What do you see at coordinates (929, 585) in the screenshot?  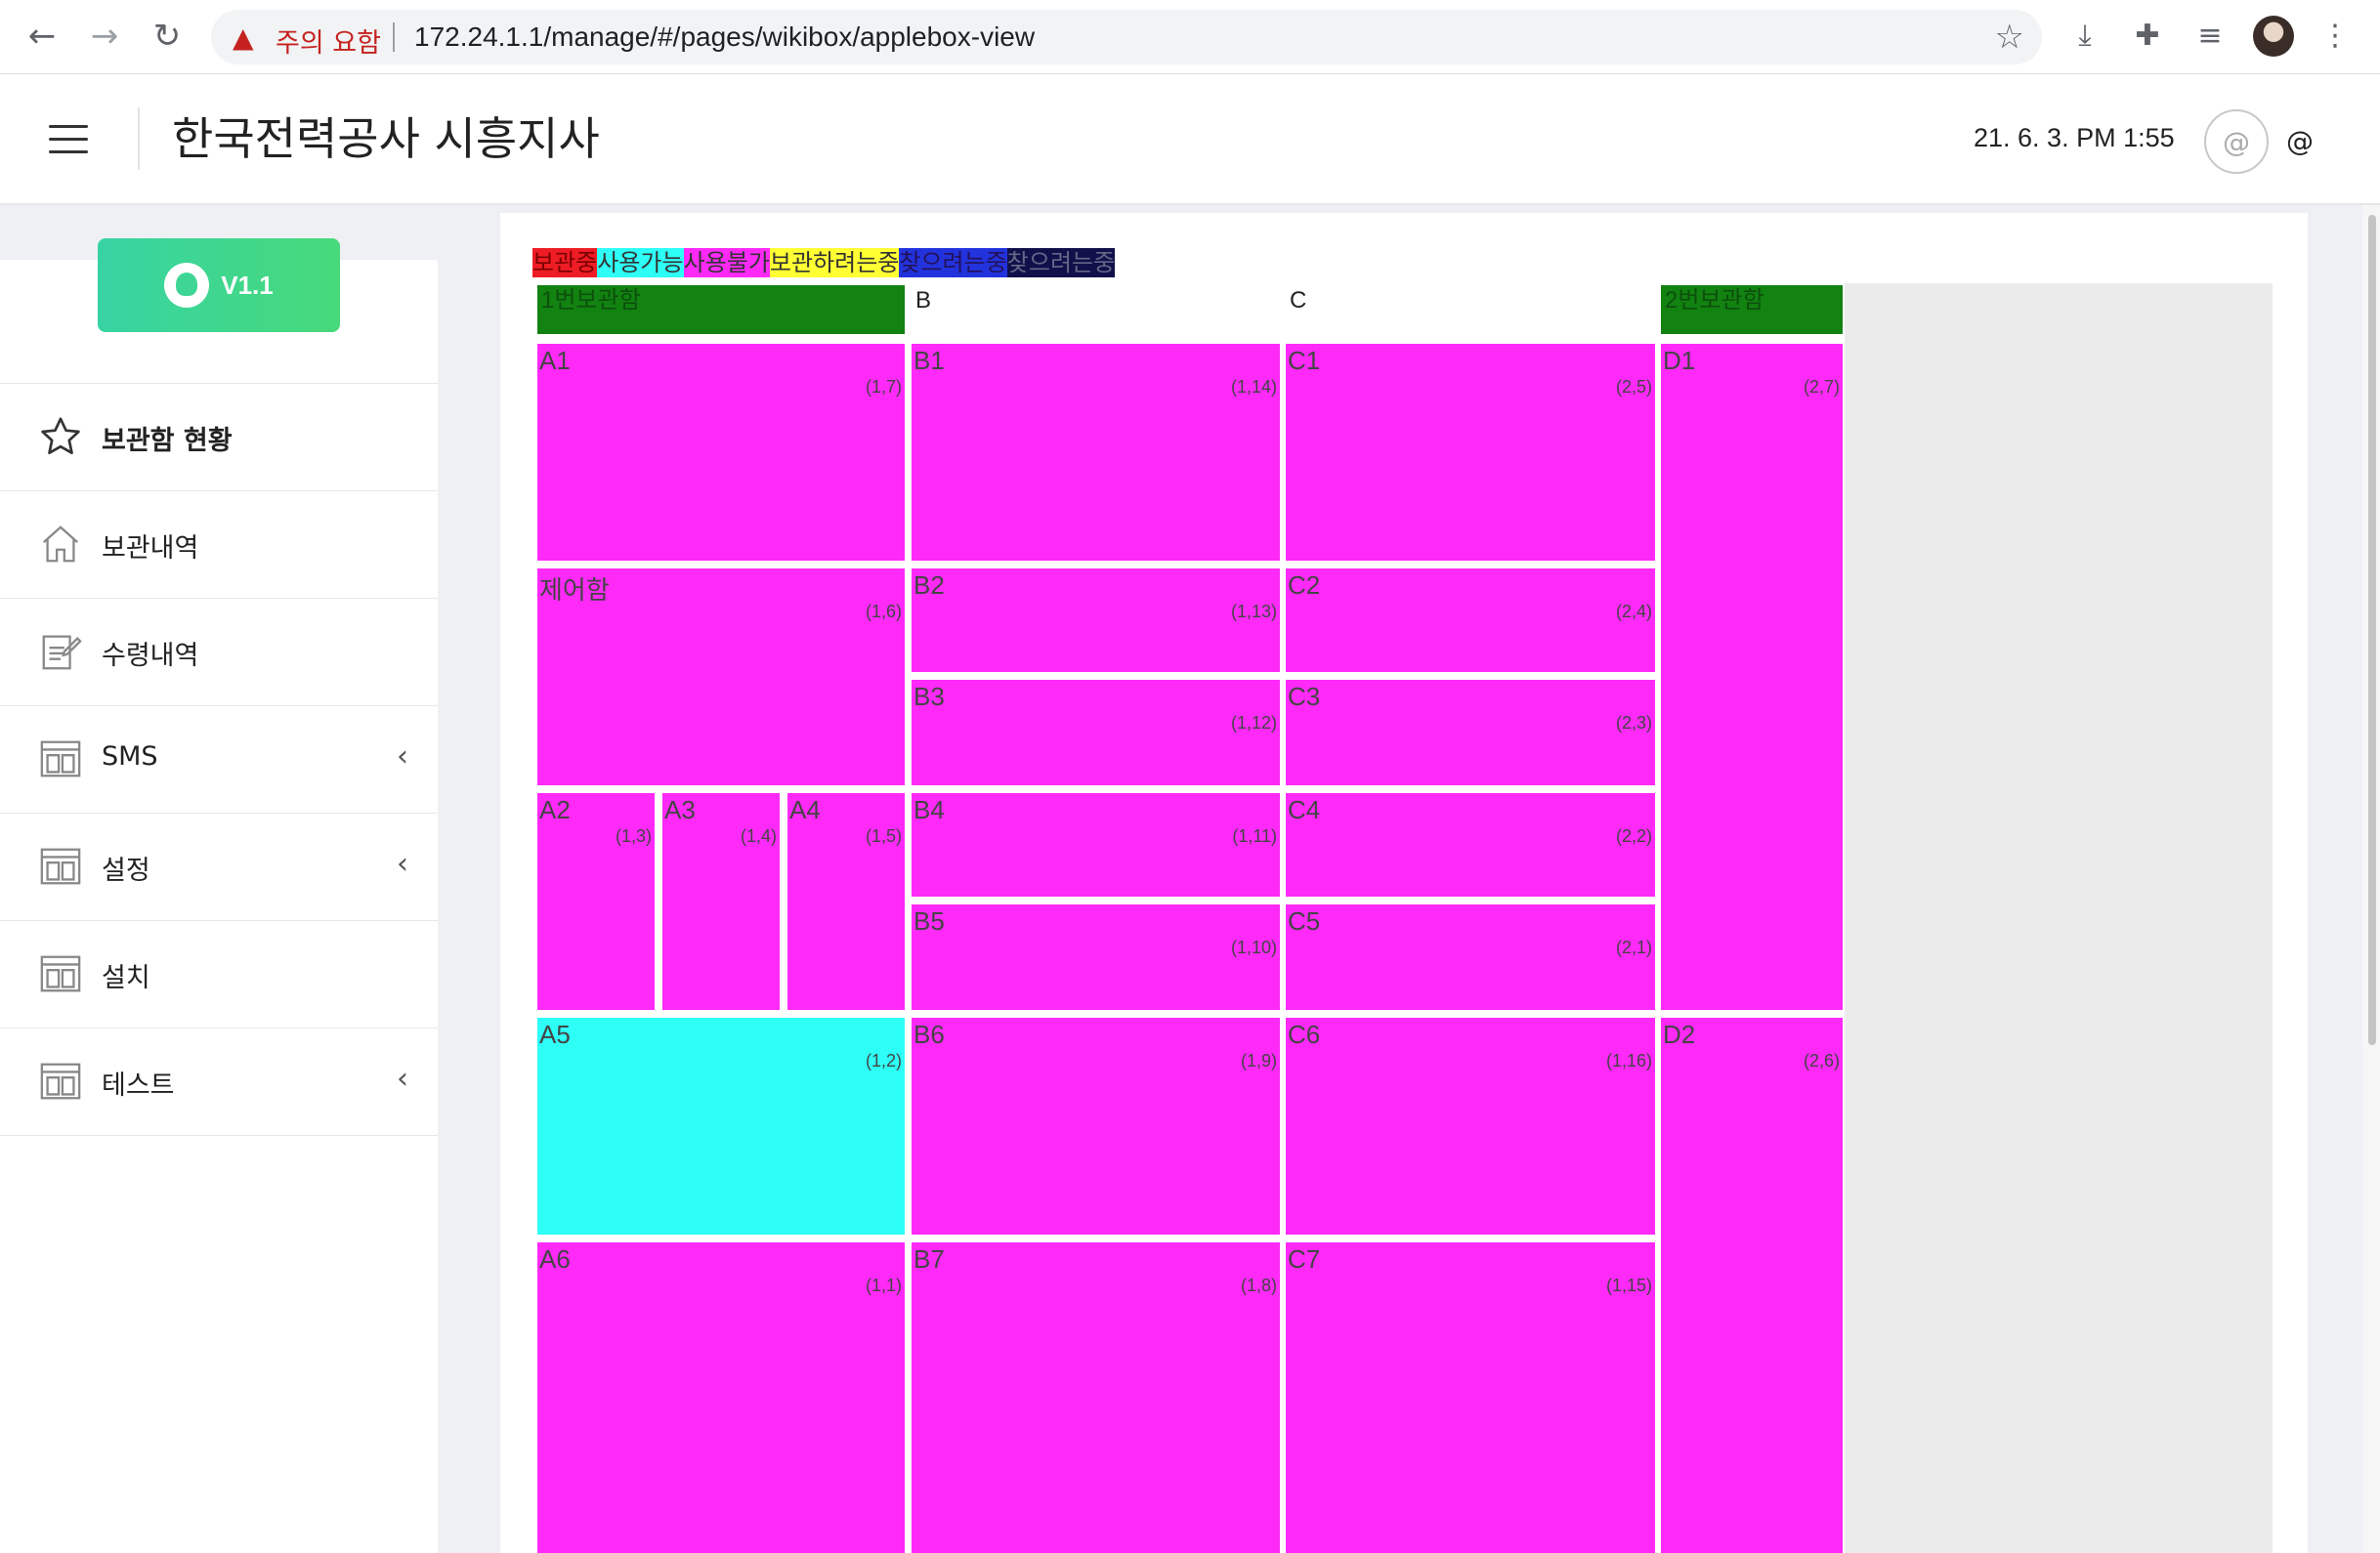 I see `locker-name: B2` at bounding box center [929, 585].